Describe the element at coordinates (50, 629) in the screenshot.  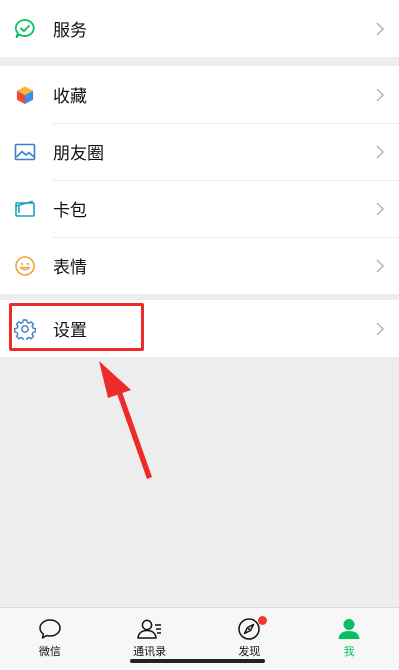
I see `chat-icon` at that location.